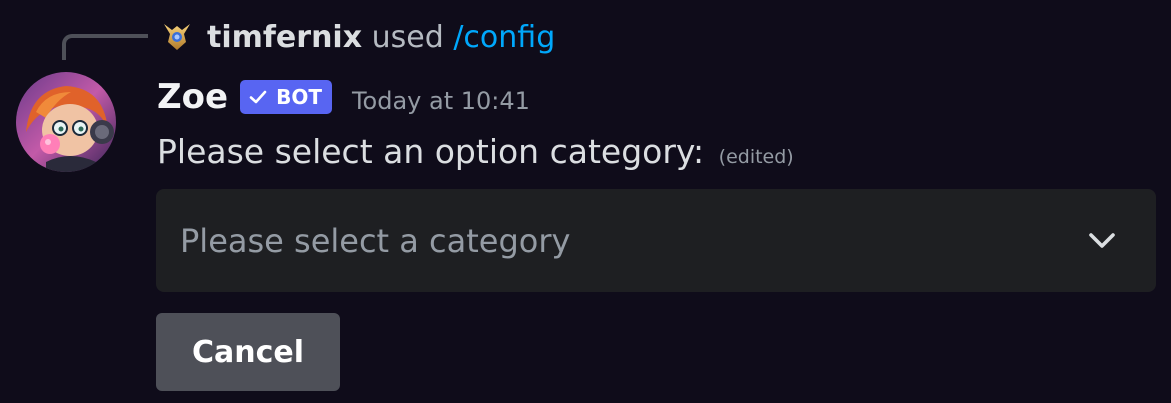 The width and height of the screenshot is (1171, 403). What do you see at coordinates (504, 37) in the screenshot?
I see `reply-command-link: /config` at bounding box center [504, 37].